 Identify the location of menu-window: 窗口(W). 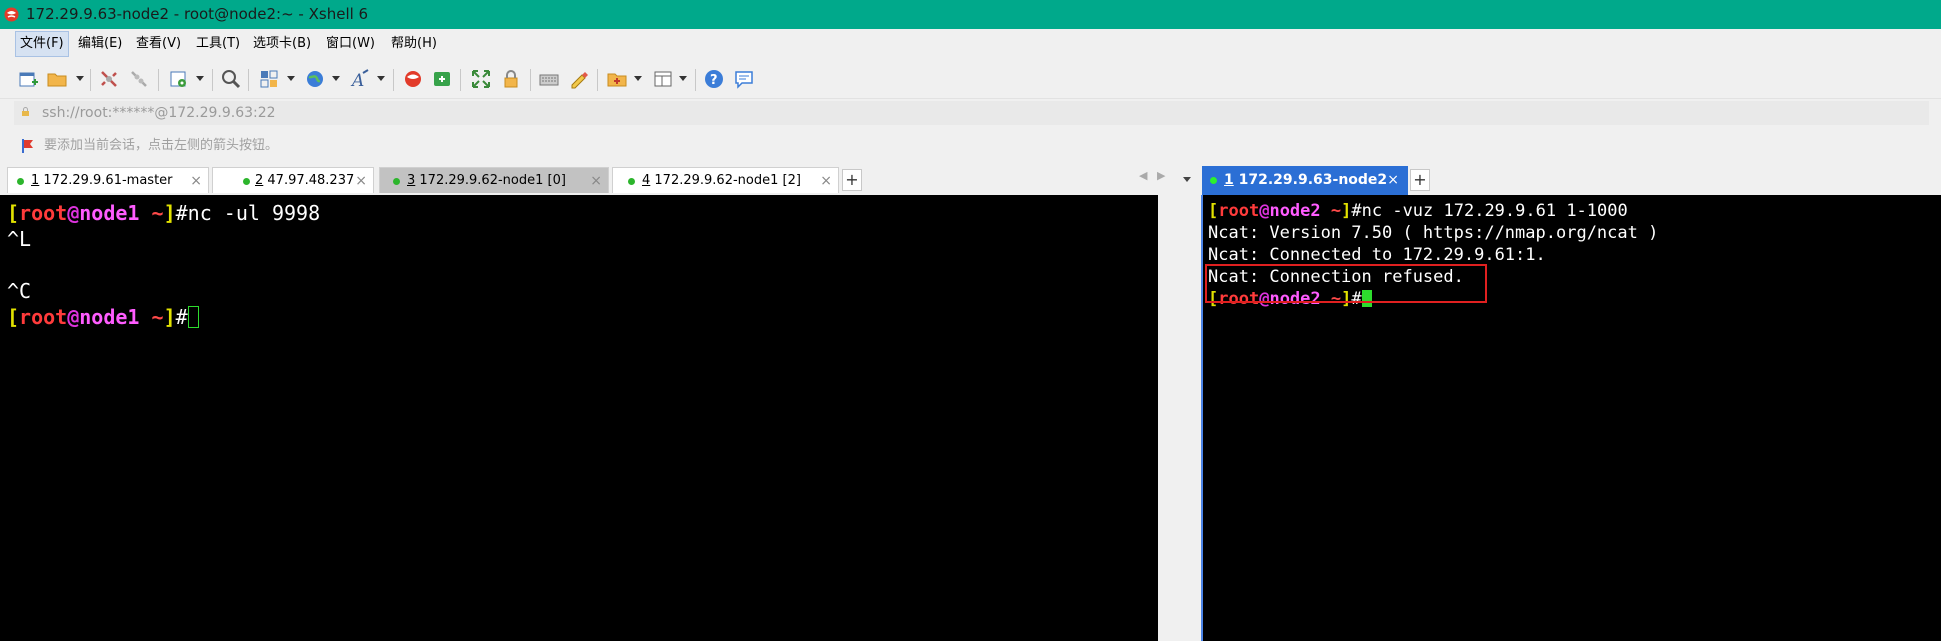
(350, 44).